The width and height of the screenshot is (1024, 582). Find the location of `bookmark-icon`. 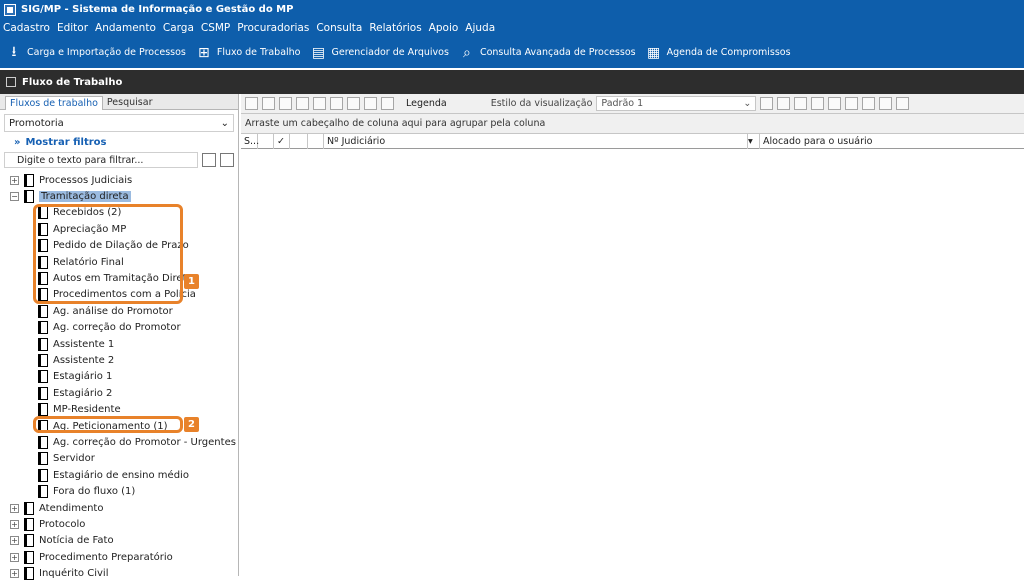

bookmark-icon is located at coordinates (266, 141).